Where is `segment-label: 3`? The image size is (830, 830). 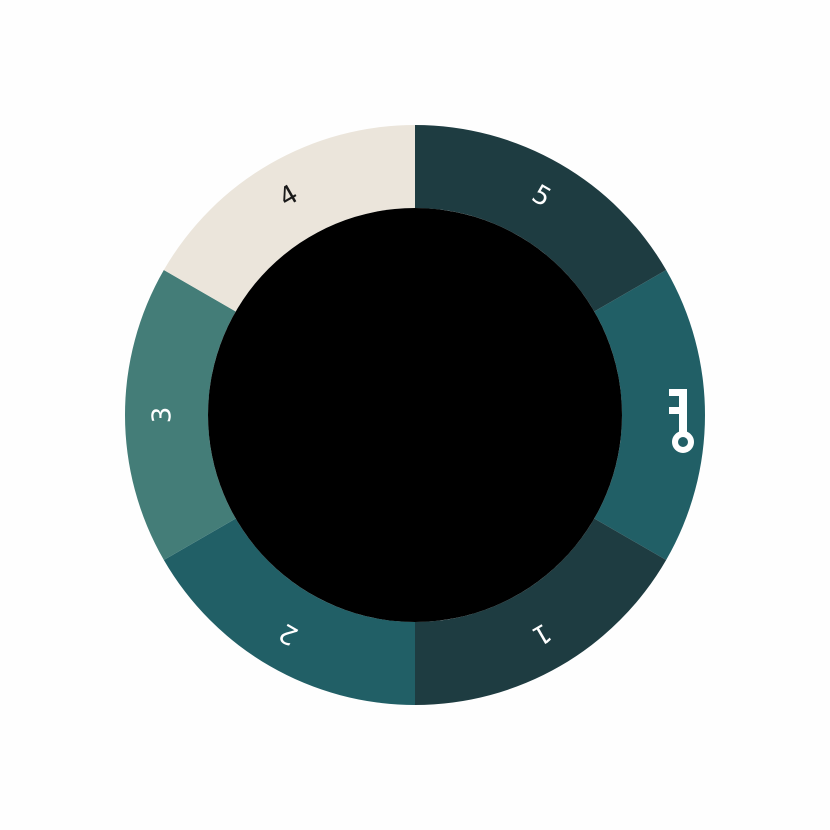
segment-label: 3 is located at coordinates (163, 415).